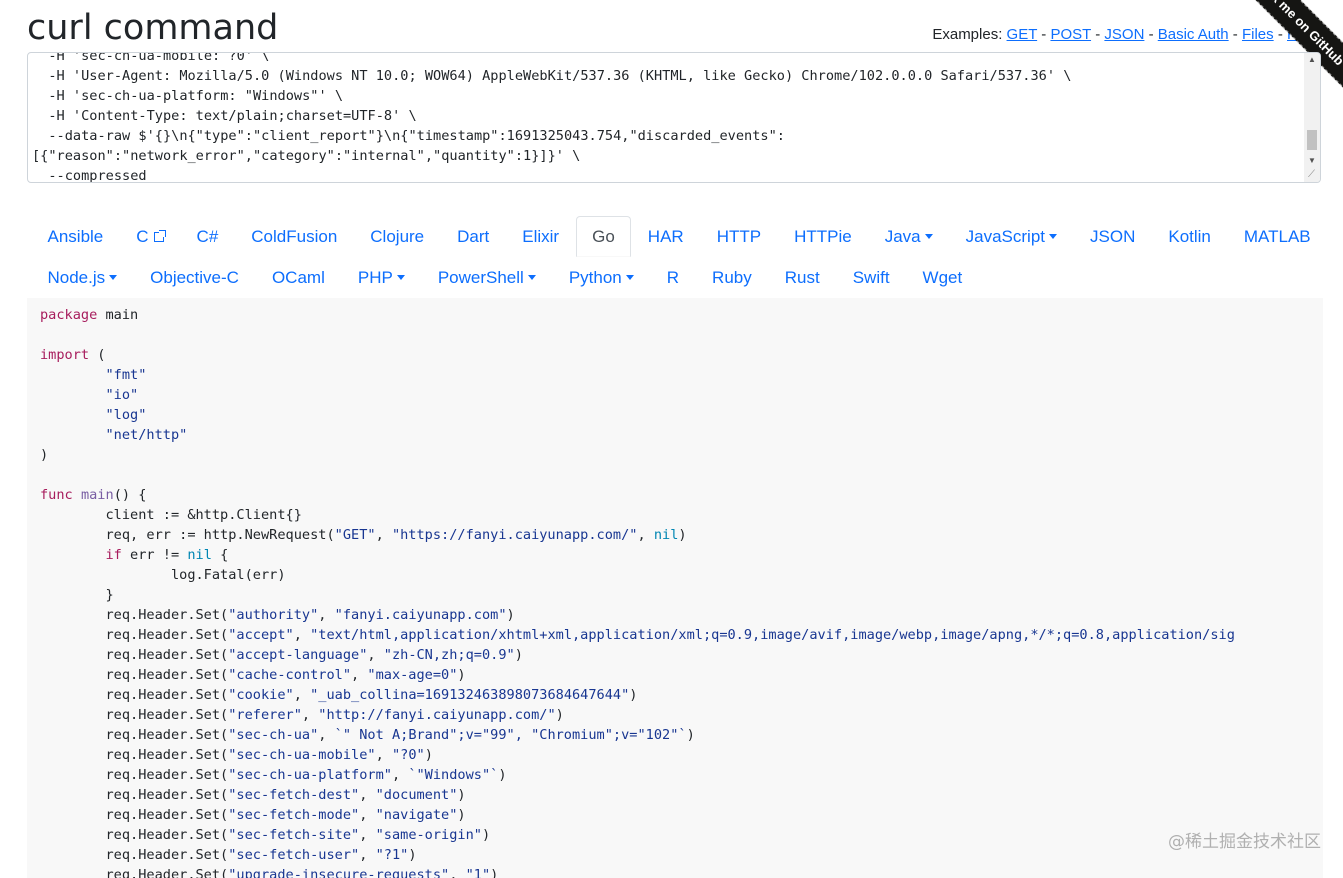 The image size is (1343, 878). I want to click on tab-wget: Wget, so click(942, 277).